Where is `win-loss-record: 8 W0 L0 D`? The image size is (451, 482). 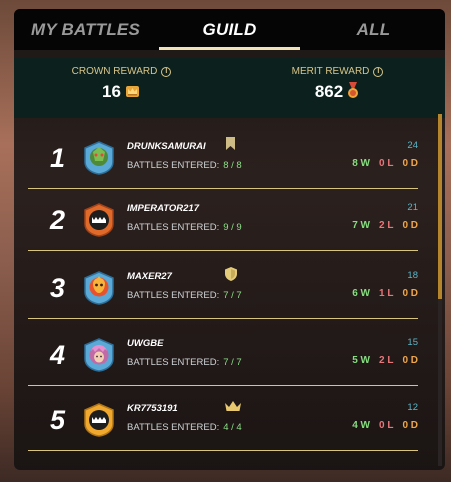 win-loss-record: 8 W0 L0 D is located at coordinates (385, 163).